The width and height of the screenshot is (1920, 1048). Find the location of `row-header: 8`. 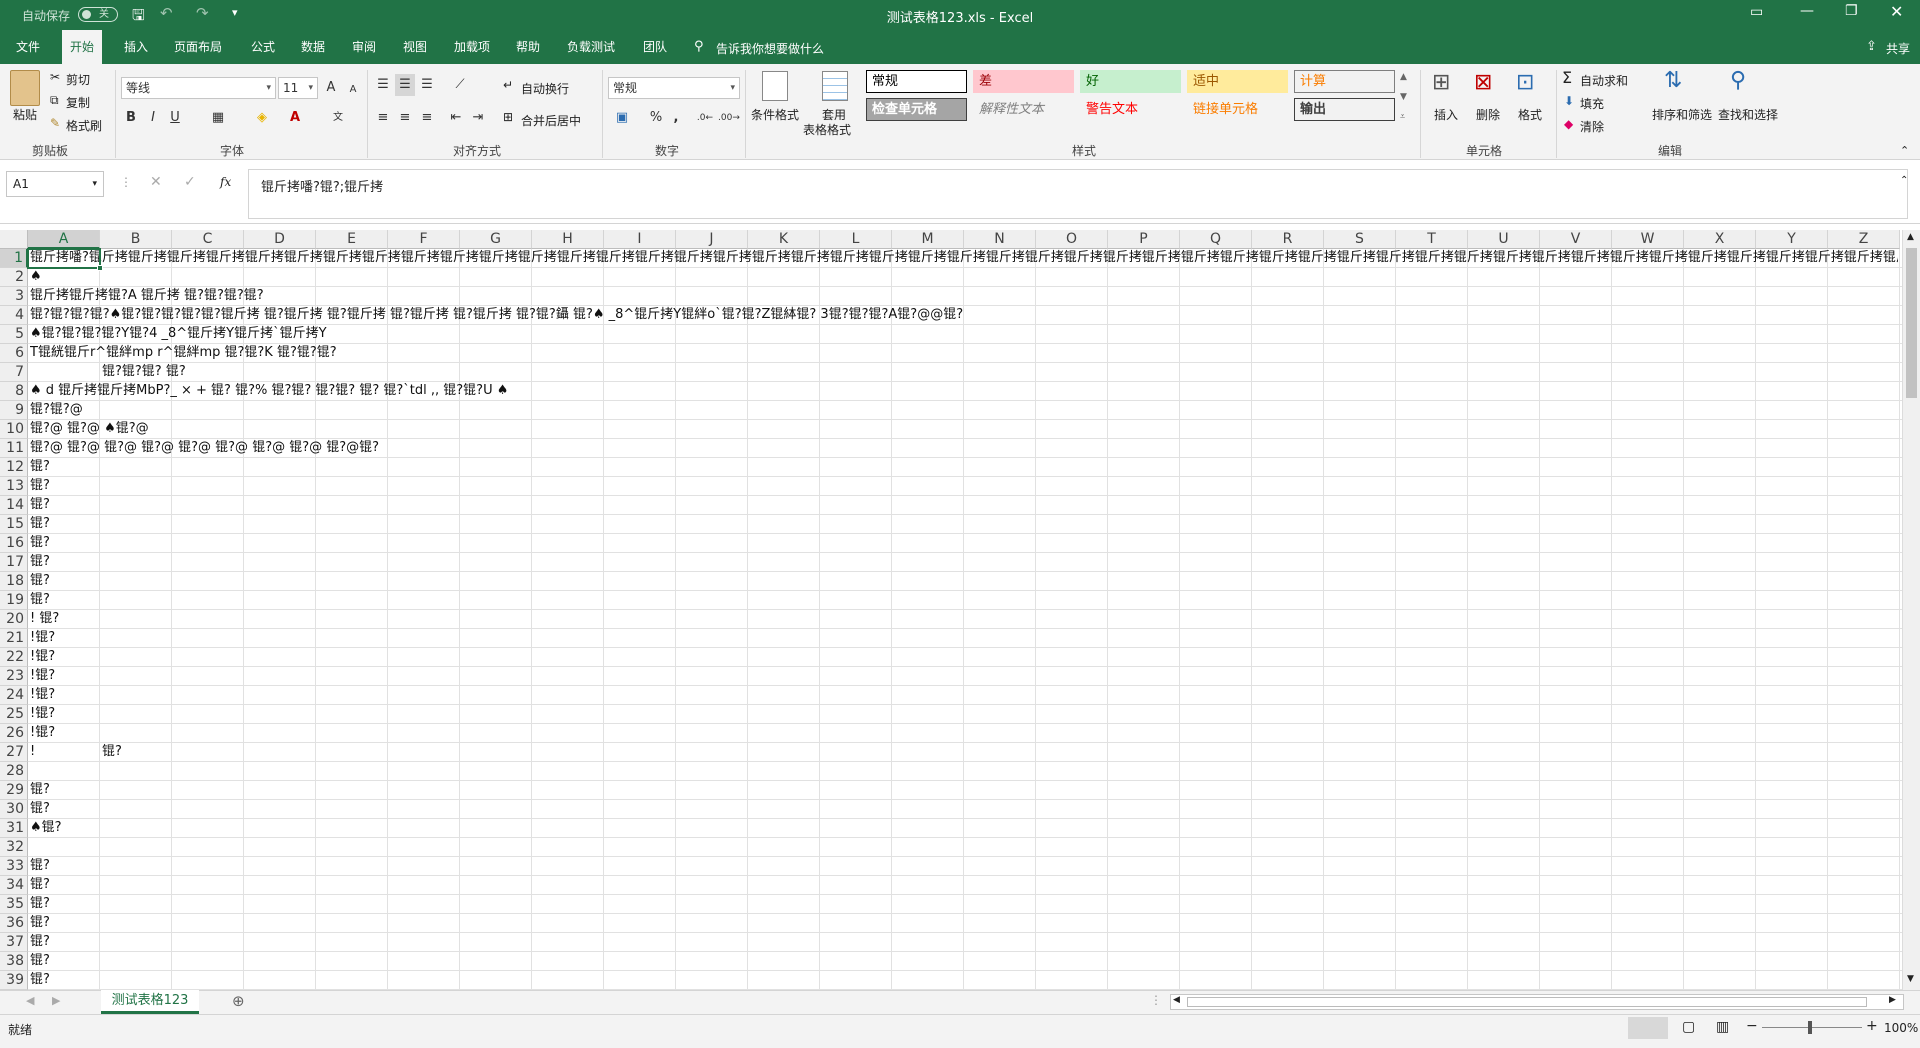

row-header: 8 is located at coordinates (14, 391).